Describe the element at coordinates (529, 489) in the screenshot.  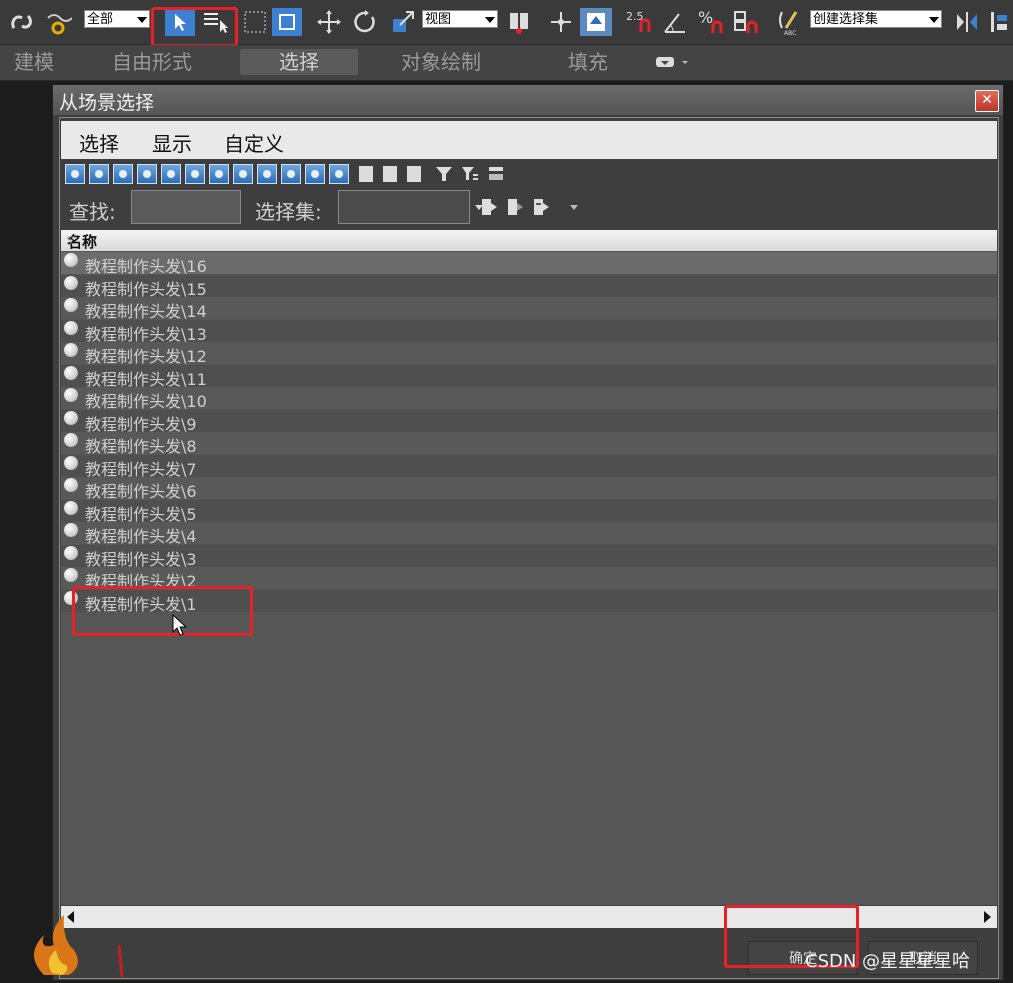
I see `list-item: 教程制作头发\6` at that location.